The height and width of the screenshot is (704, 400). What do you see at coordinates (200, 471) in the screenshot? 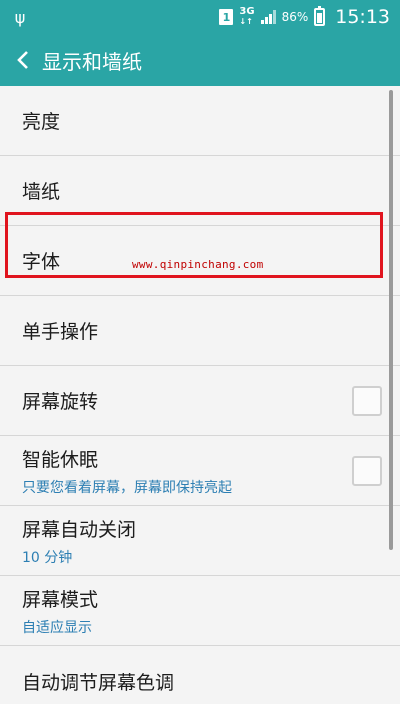
I see `setting-smart-stay: 智能休眠 只要您看着屏幕，屏幕即保持亮起` at bounding box center [200, 471].